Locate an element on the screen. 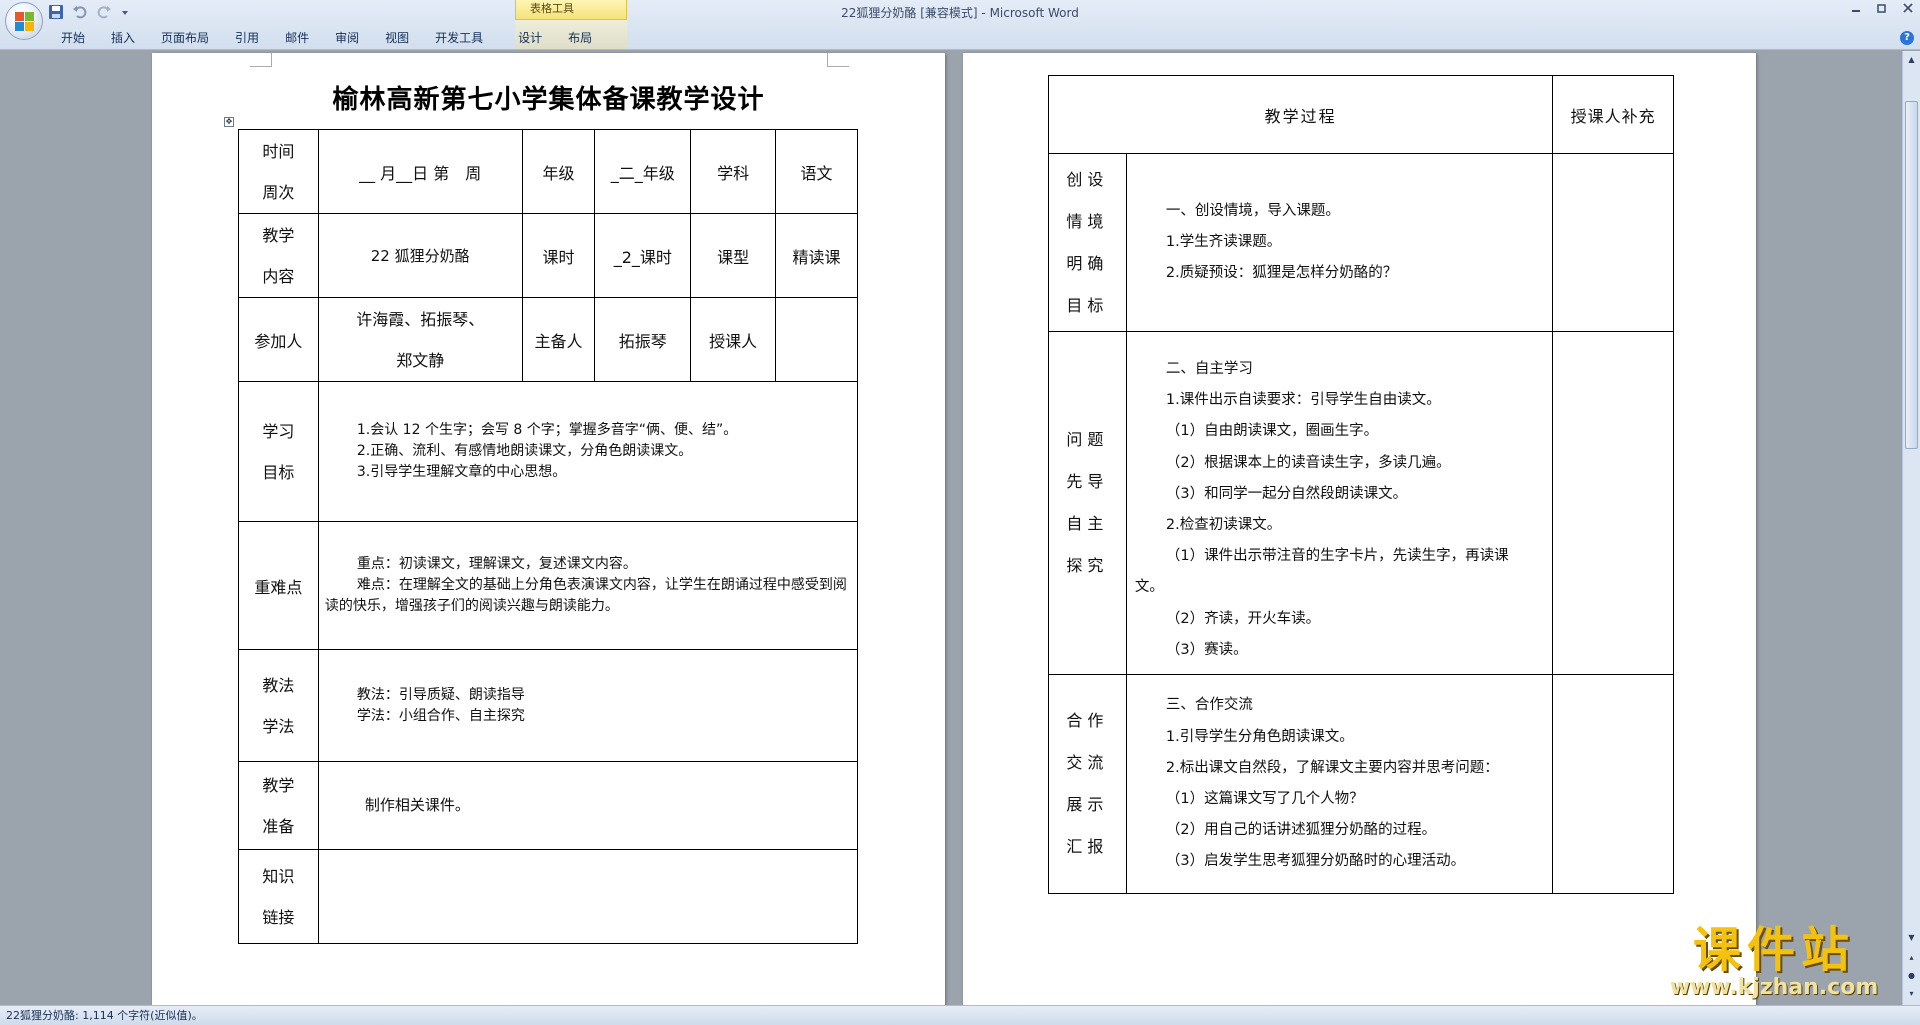 This screenshot has width=1920, height=1025. teacher-value-cell is located at coordinates (816, 339).